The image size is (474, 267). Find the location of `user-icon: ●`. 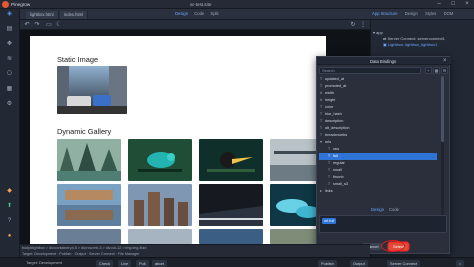

user-icon: ● is located at coordinates (9, 236).